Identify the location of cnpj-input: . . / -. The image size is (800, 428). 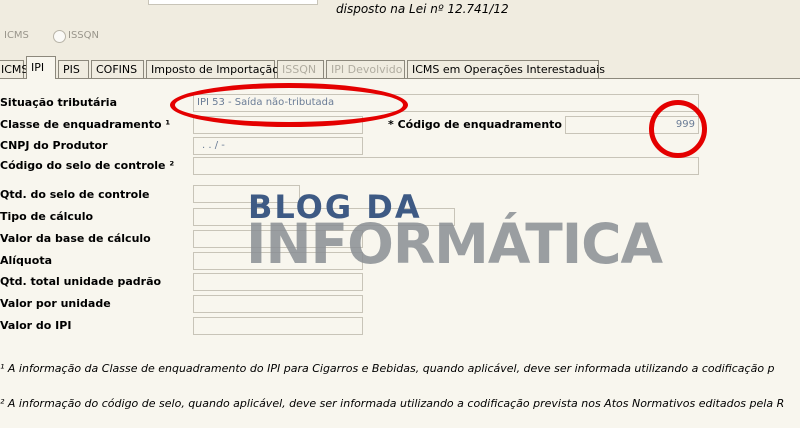
(278, 146).